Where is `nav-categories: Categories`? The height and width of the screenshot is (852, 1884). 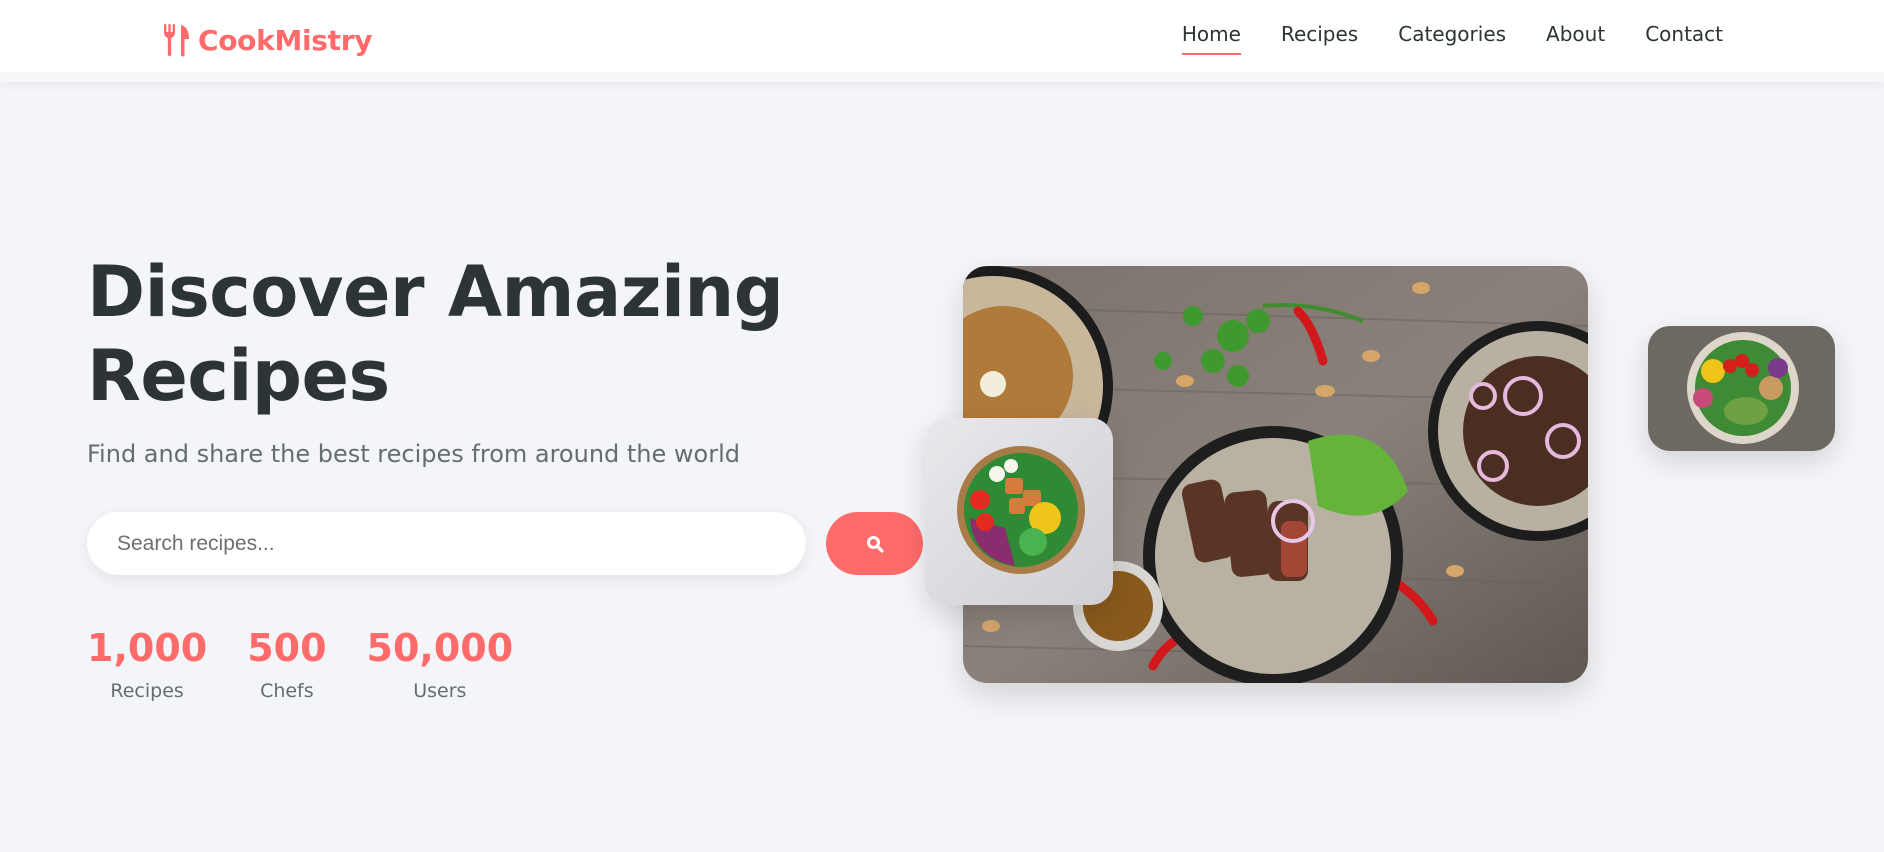
nav-categories: Categories is located at coordinates (1452, 37).